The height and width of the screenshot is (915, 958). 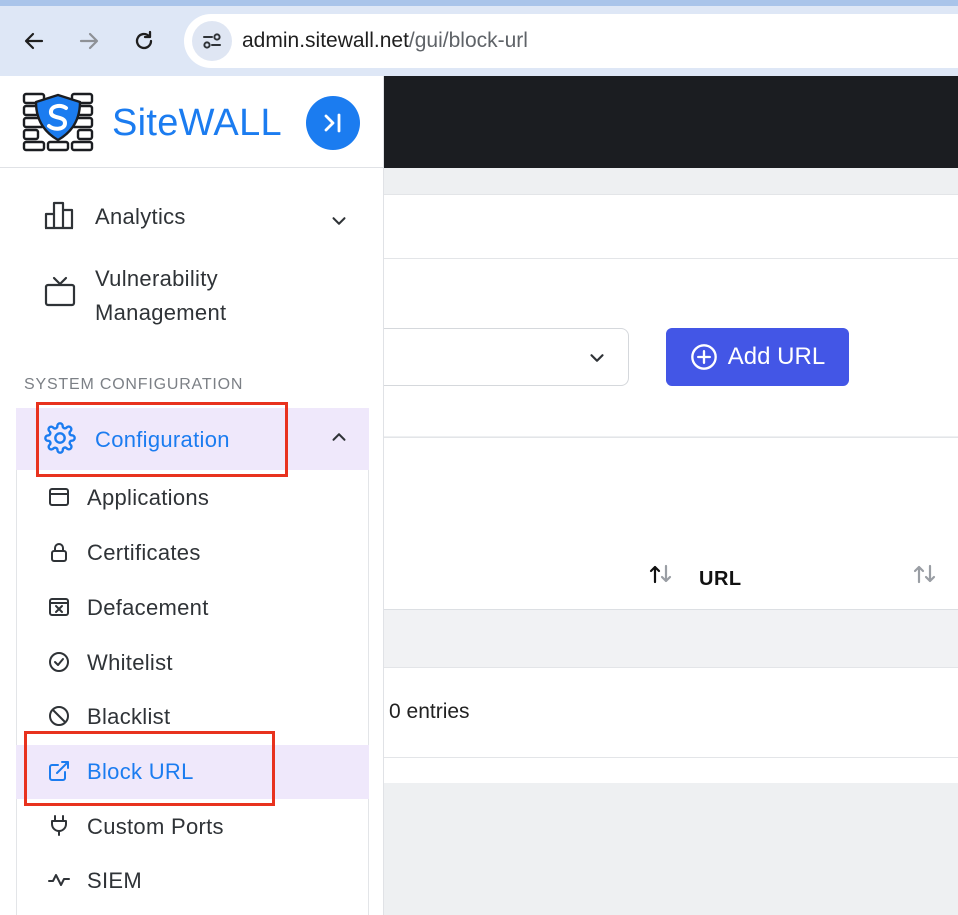 What do you see at coordinates (671, 639) in the screenshot?
I see `table-empty-row` at bounding box center [671, 639].